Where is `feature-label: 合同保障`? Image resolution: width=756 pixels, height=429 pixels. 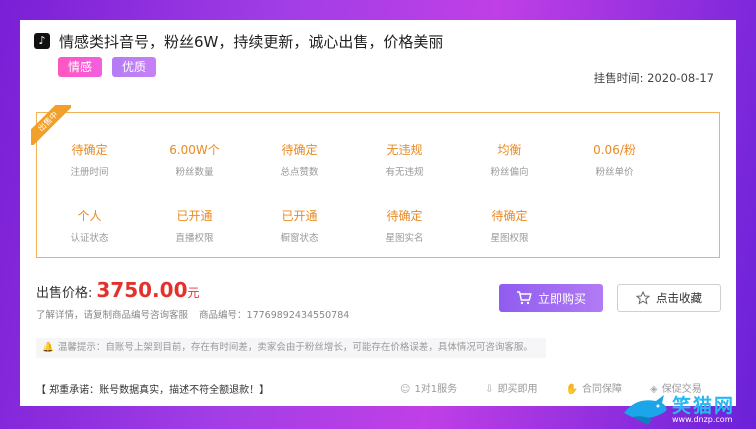
feature-label: 合同保障 is located at coordinates (602, 389).